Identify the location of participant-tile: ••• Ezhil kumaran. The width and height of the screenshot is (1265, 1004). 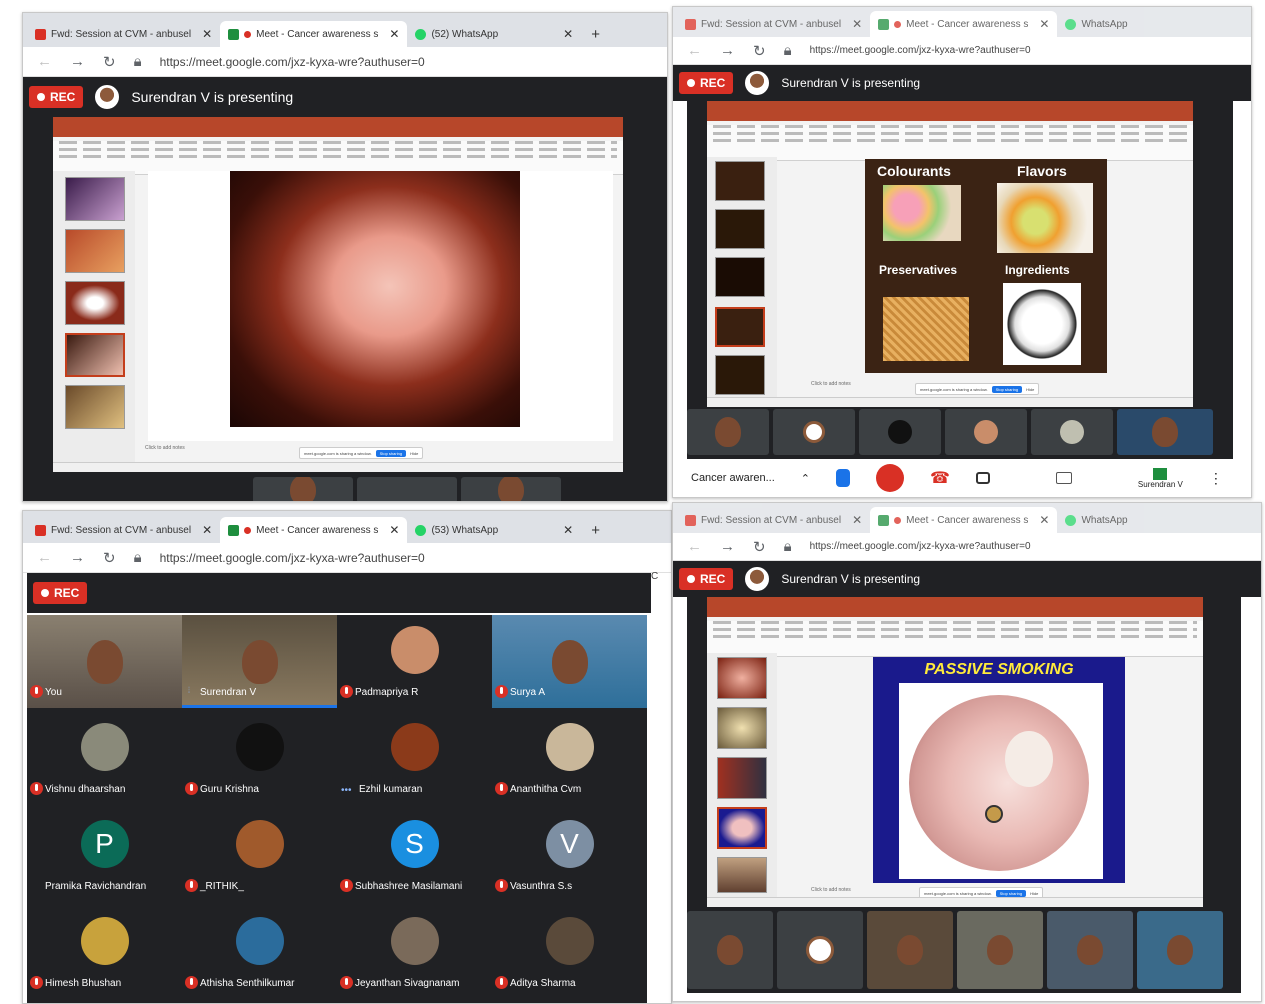
(414, 758).